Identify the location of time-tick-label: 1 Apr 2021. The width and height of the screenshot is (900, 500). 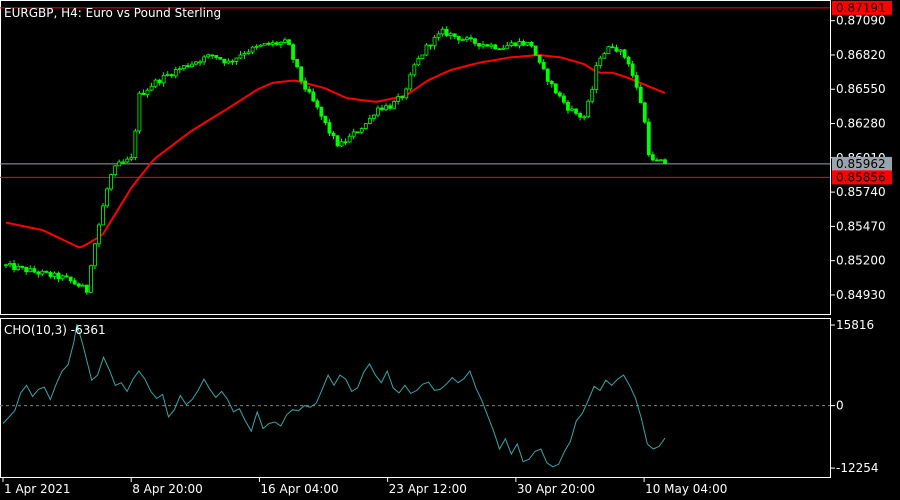
(37, 489).